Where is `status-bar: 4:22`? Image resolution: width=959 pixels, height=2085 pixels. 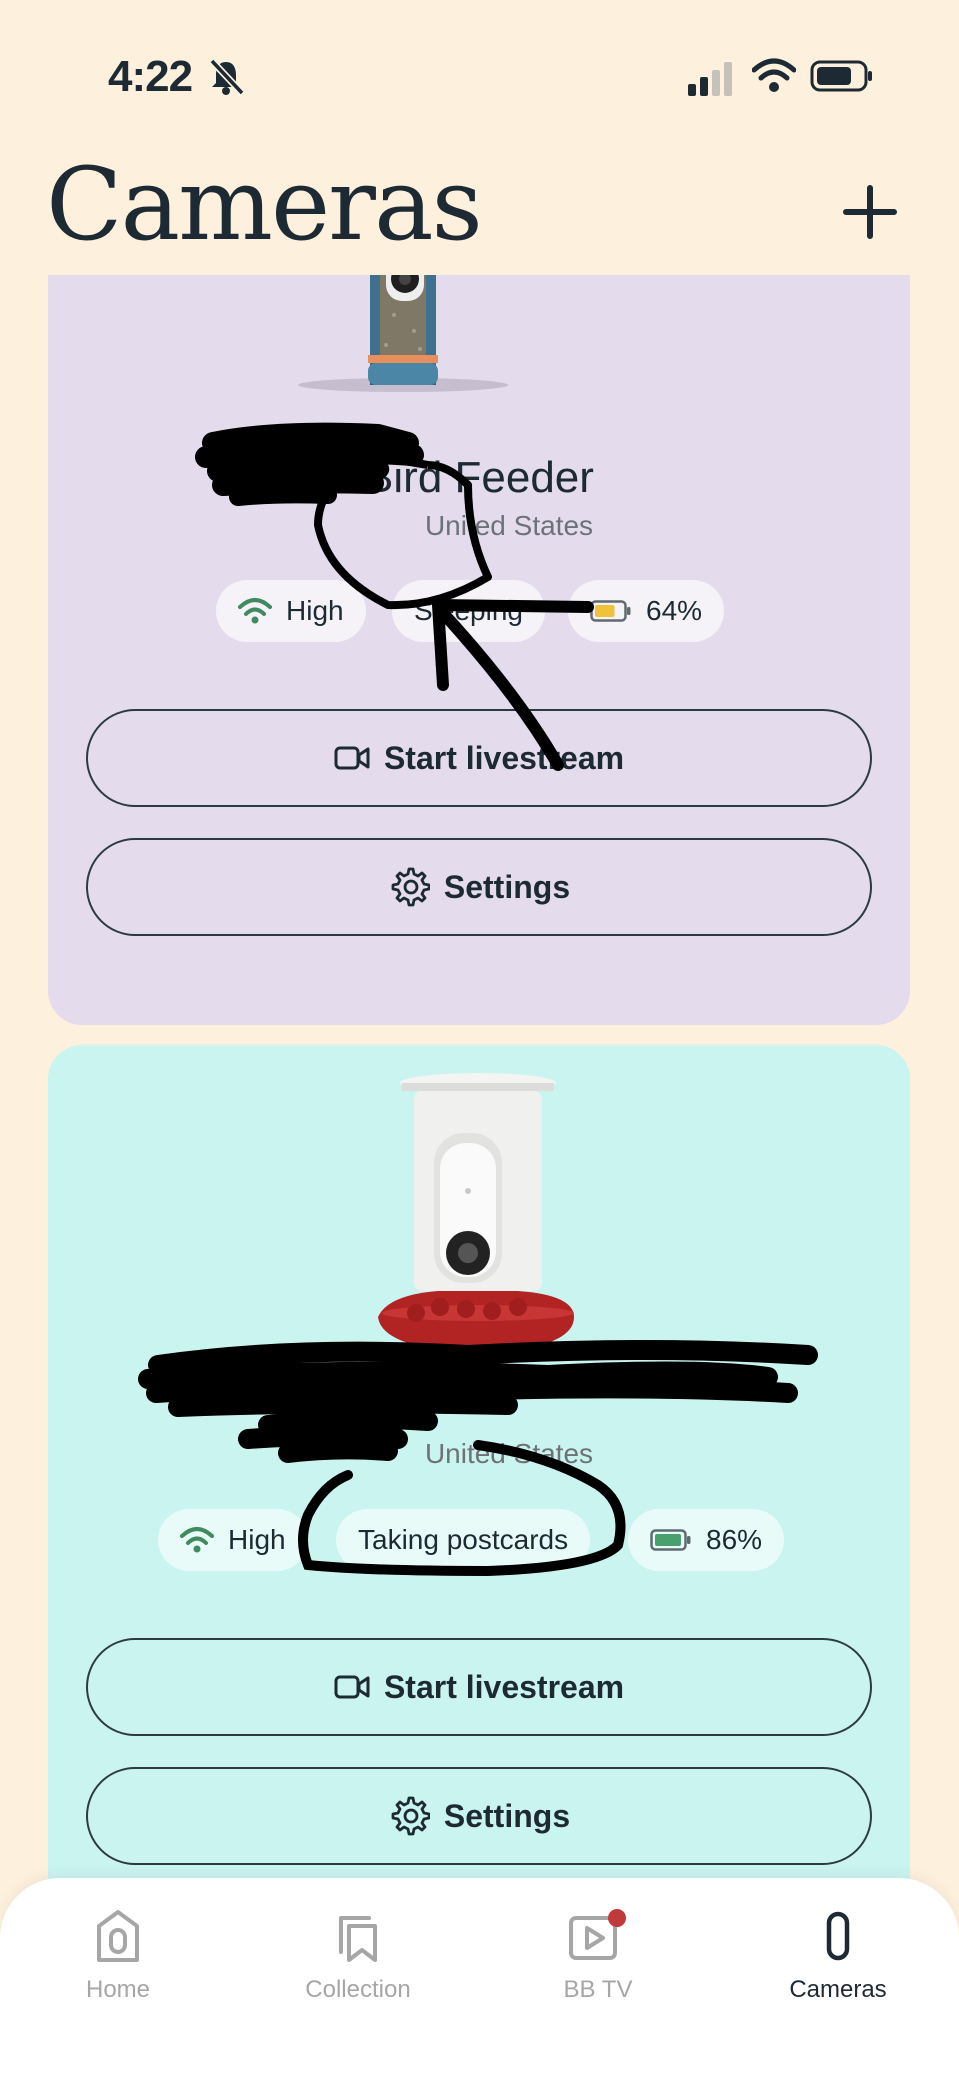
status-bar: 4:22 is located at coordinates (479, 75).